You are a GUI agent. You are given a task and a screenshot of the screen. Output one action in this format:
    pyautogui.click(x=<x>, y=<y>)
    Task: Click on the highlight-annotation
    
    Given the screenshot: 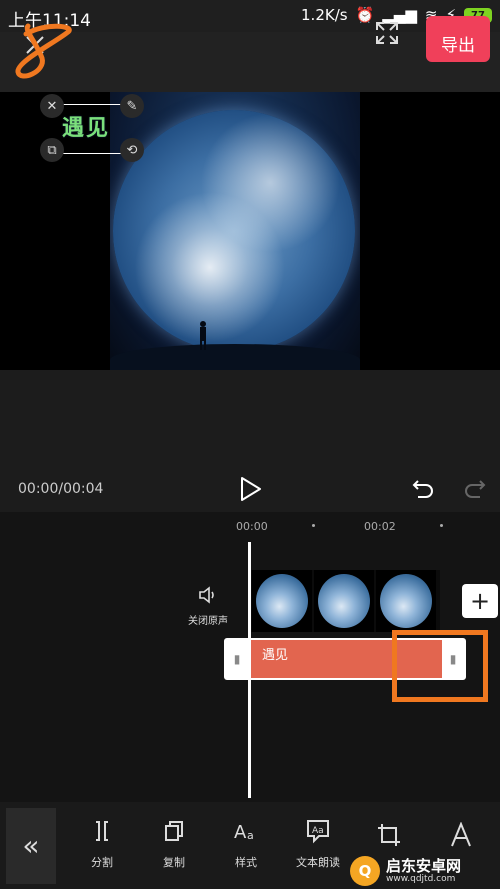 What is the action you would take?
    pyautogui.click(x=440, y=666)
    